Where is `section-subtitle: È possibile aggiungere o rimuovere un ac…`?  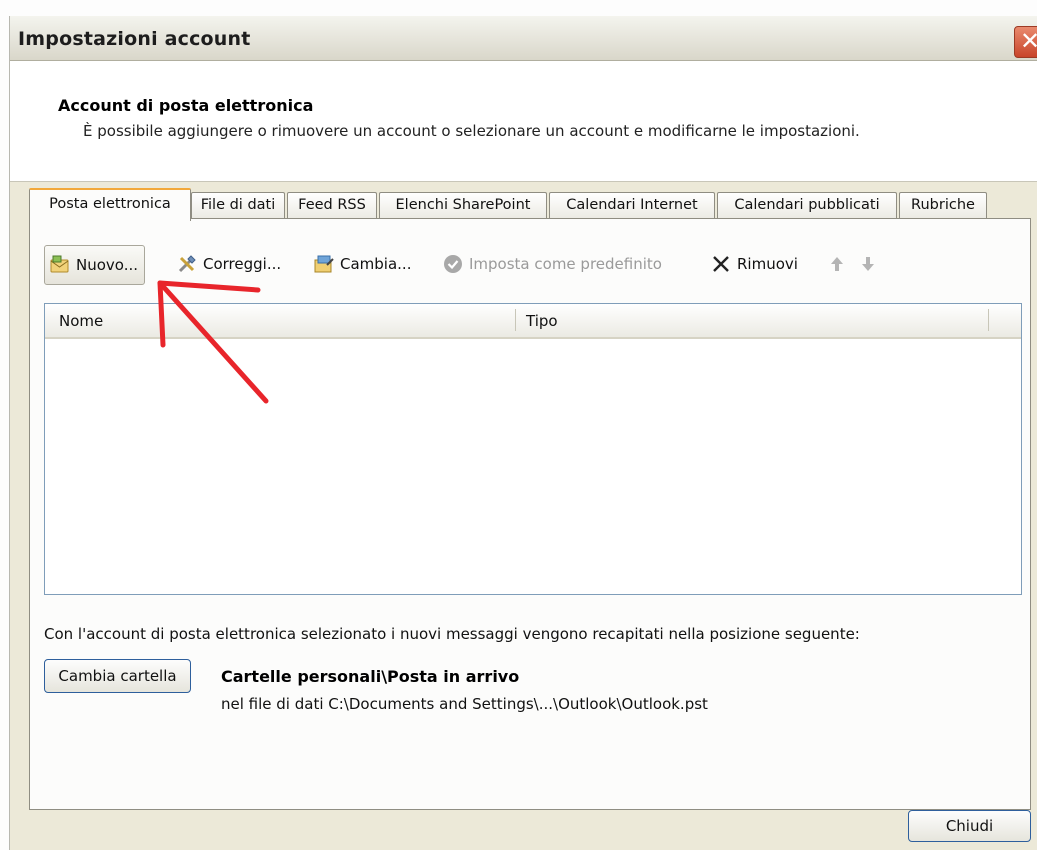 section-subtitle: È possibile aggiungere o rimuovere un ac… is located at coordinates (471, 131).